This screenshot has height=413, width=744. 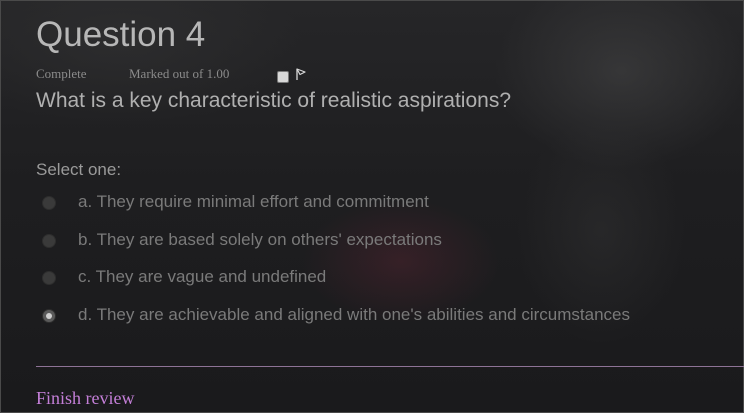 What do you see at coordinates (49, 203) in the screenshot?
I see `answer-radio-a` at bounding box center [49, 203].